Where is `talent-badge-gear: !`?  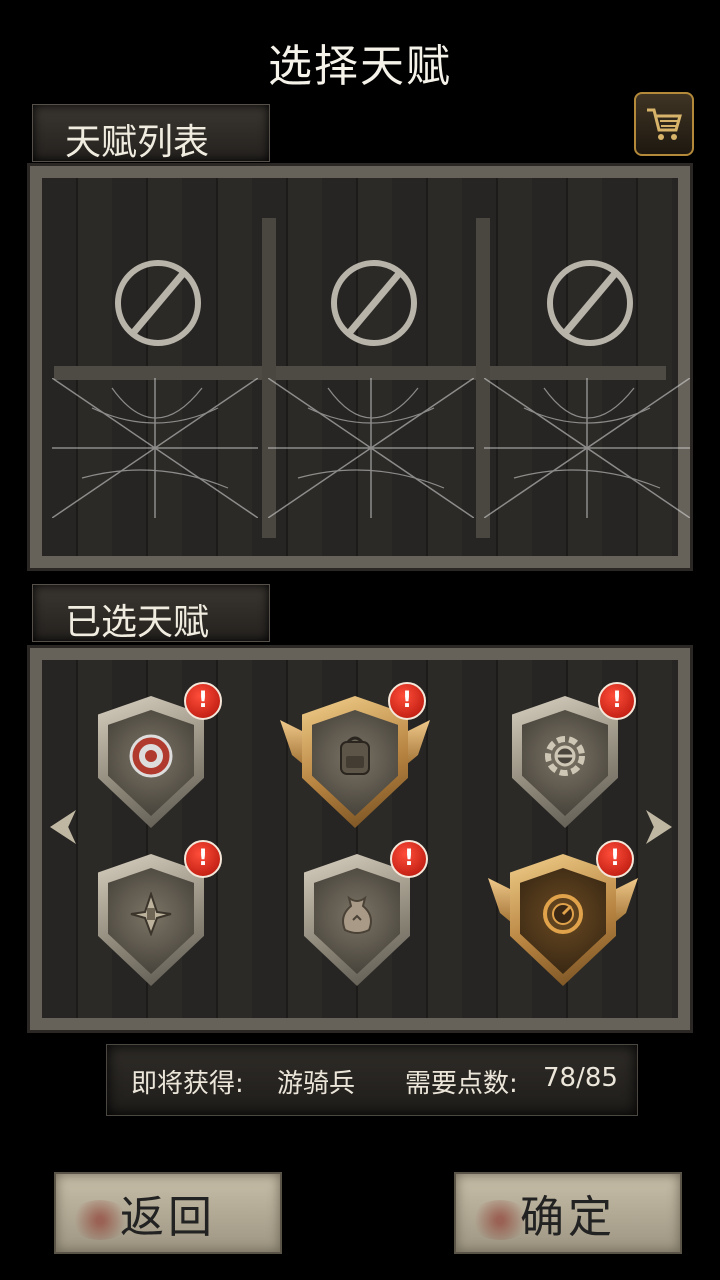
talent-badge-gear: ! is located at coordinates (568, 759).